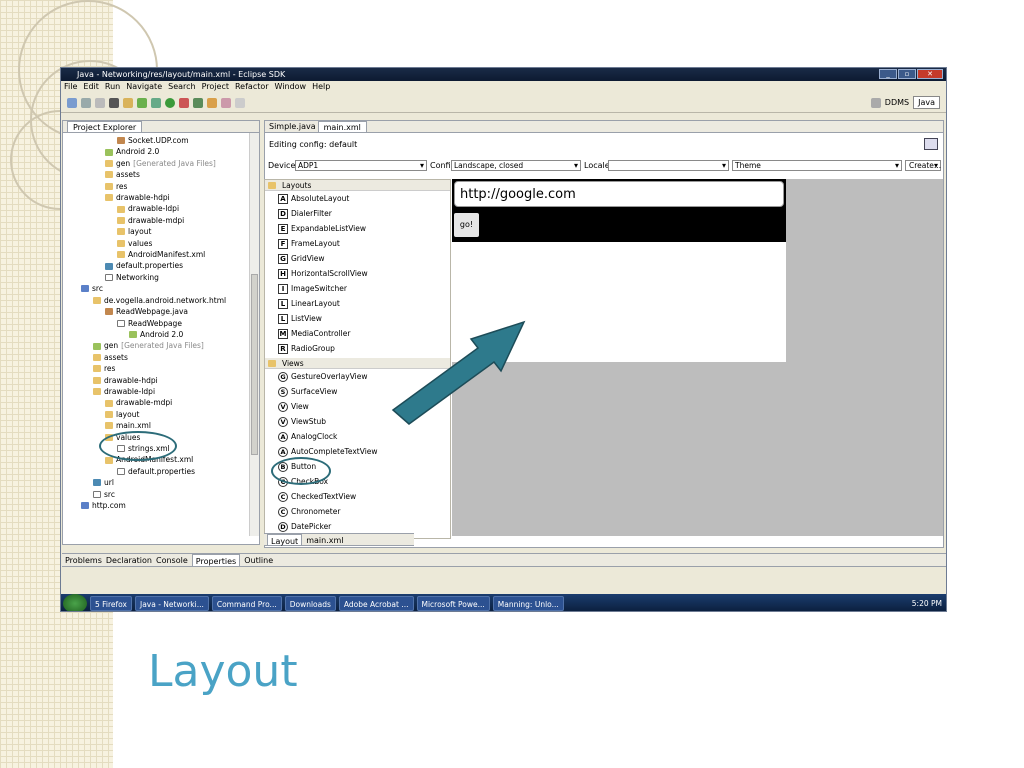 The image size is (1024, 768). I want to click on palette-item: S SurfaceView, so click(357, 391).